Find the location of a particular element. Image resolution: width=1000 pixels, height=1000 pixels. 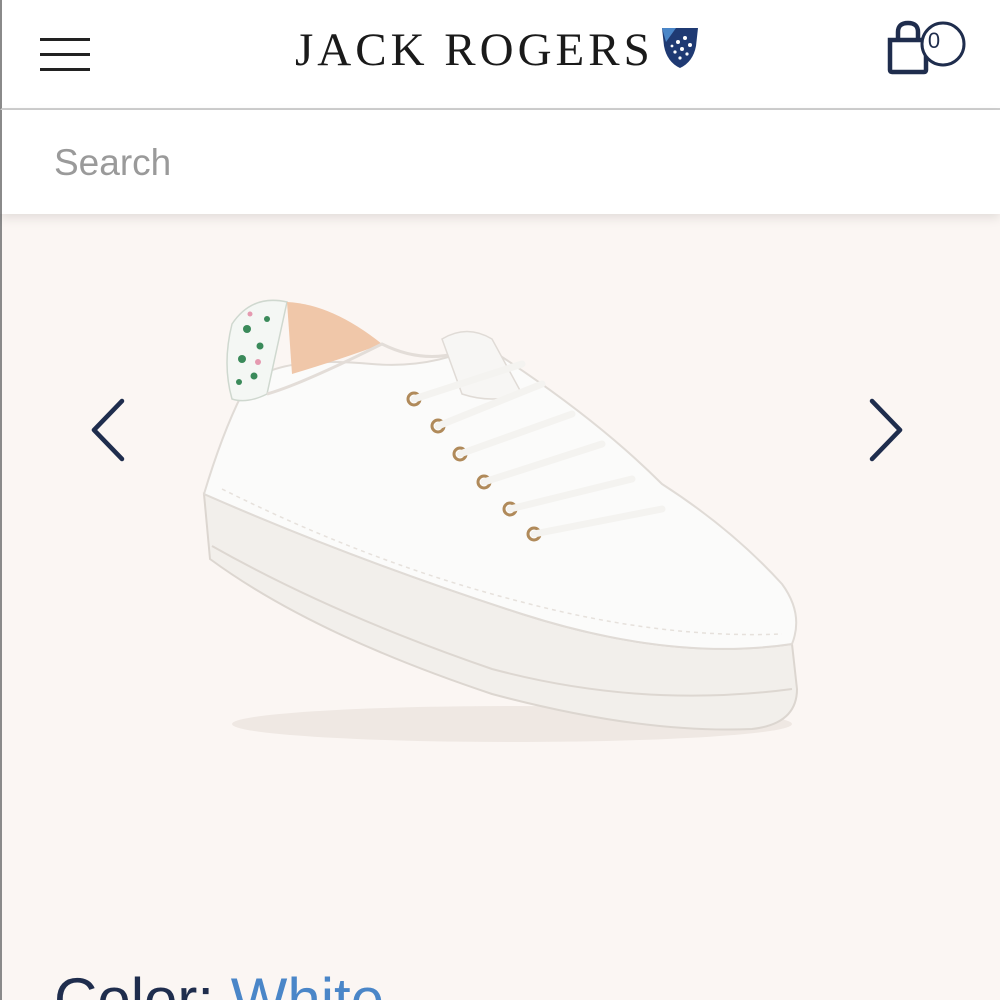

hamburger-menu-icon is located at coordinates (65, 55).